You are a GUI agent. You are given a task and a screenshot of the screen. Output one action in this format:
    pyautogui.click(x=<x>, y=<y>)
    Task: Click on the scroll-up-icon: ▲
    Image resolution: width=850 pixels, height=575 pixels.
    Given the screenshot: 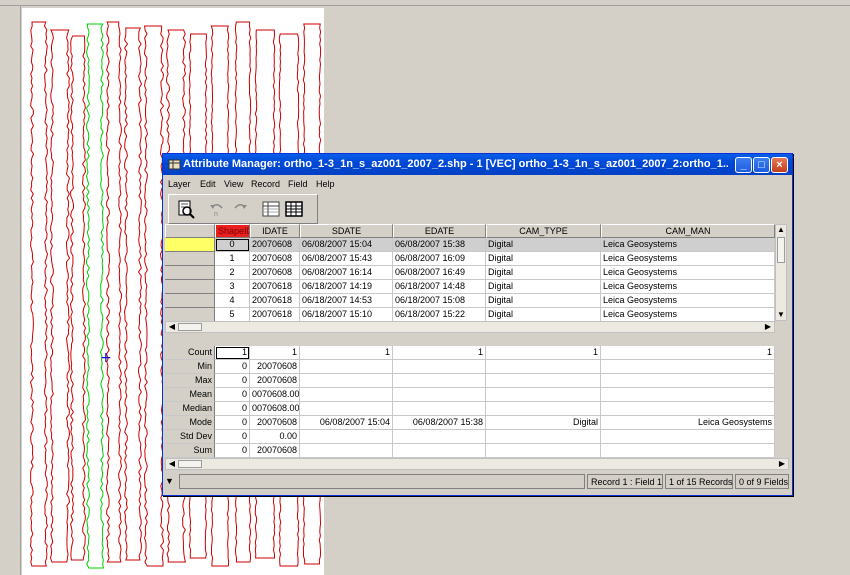 What is the action you would take?
    pyautogui.click(x=781, y=230)
    